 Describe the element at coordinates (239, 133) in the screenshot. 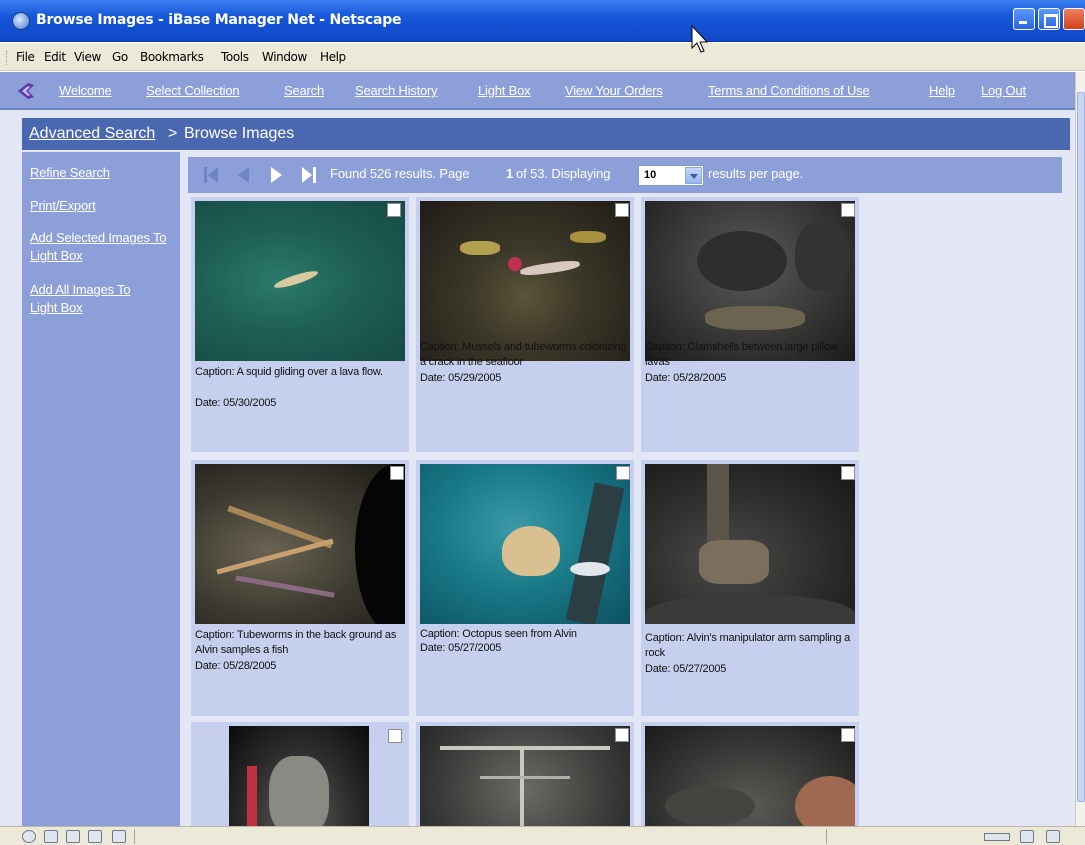

I see `breadcrumb-current: Browse Images` at that location.